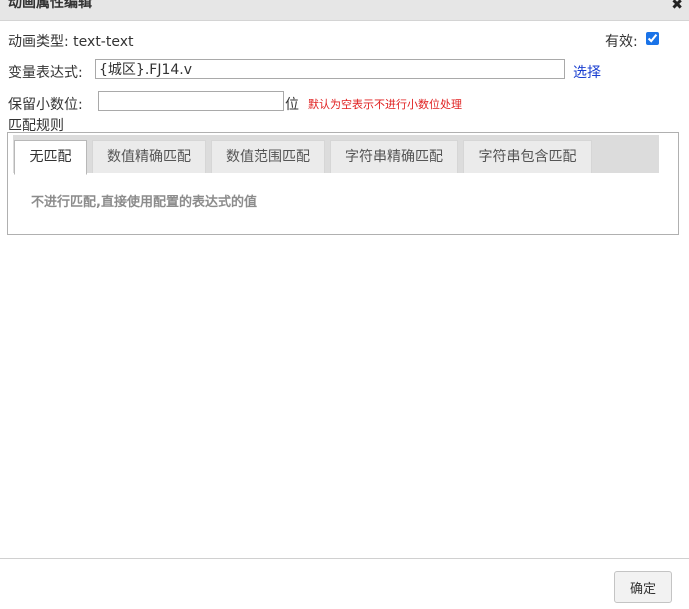 This screenshot has width=689, height=609. Describe the element at coordinates (144, 202) in the screenshot. I see `match-description: 不进行匹配,直接使用配置的表达式的值` at that location.